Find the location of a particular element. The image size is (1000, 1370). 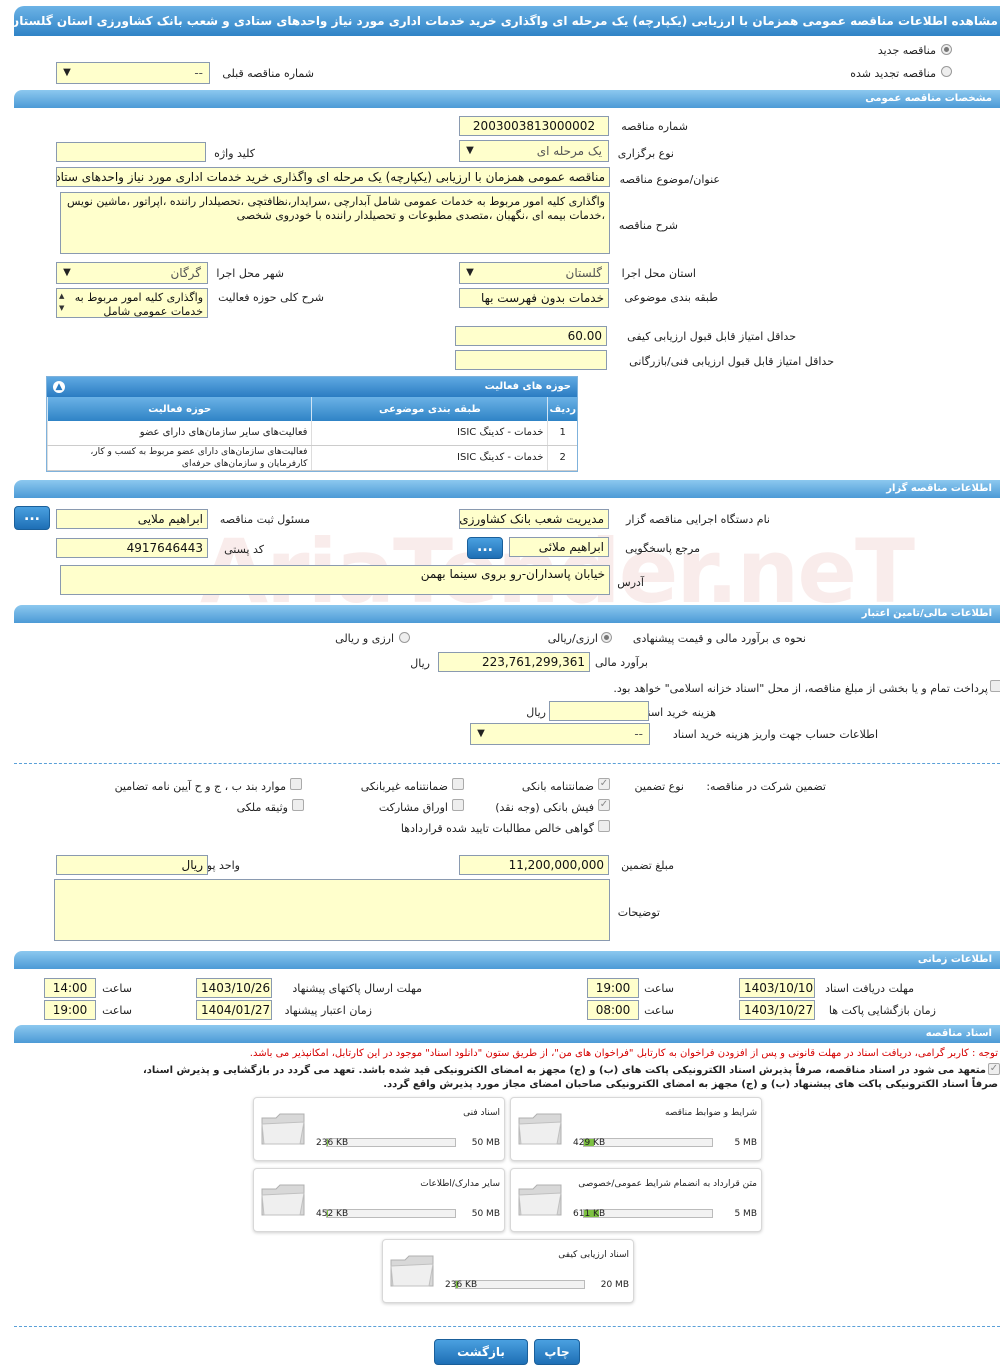

category-field: خدمات بدون فهرست بها is located at coordinates (534, 298).